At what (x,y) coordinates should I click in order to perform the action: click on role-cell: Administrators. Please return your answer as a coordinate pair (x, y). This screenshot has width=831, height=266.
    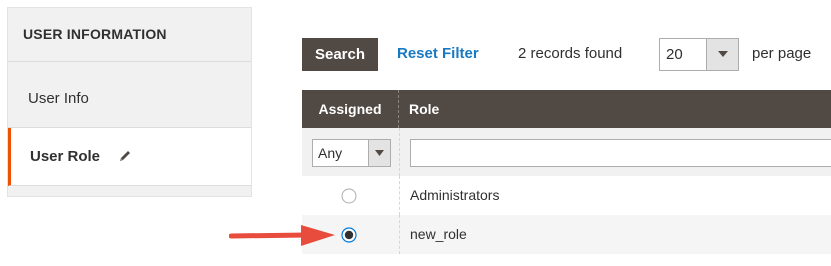
    Looking at the image, I should click on (455, 195).